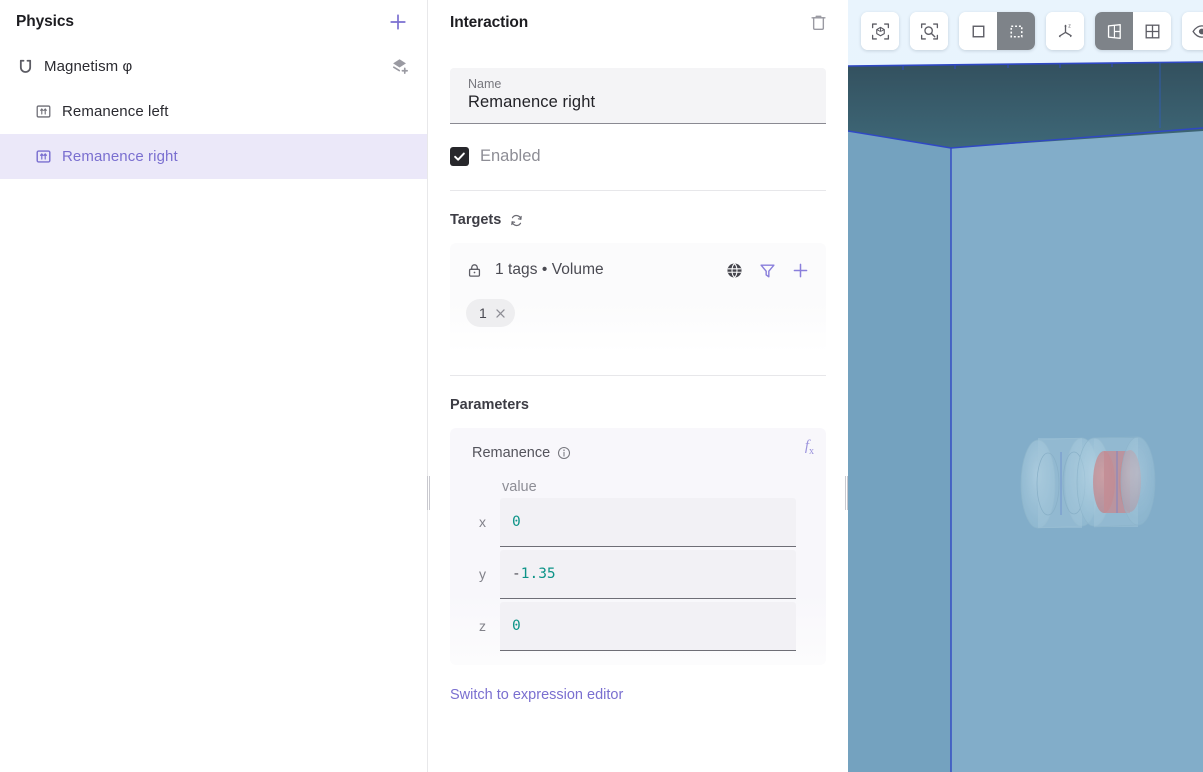 The height and width of the screenshot is (772, 1203). What do you see at coordinates (483, 313) in the screenshot?
I see `tag-chip-label: 1` at bounding box center [483, 313].